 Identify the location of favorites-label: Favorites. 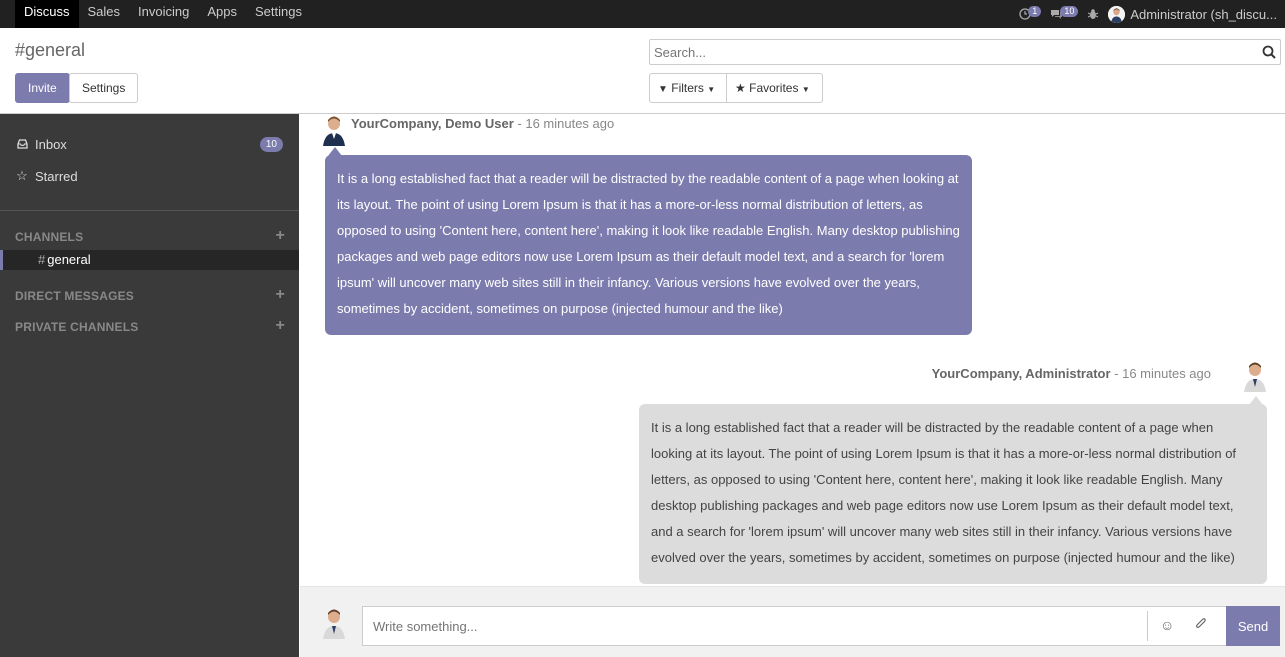
(774, 88).